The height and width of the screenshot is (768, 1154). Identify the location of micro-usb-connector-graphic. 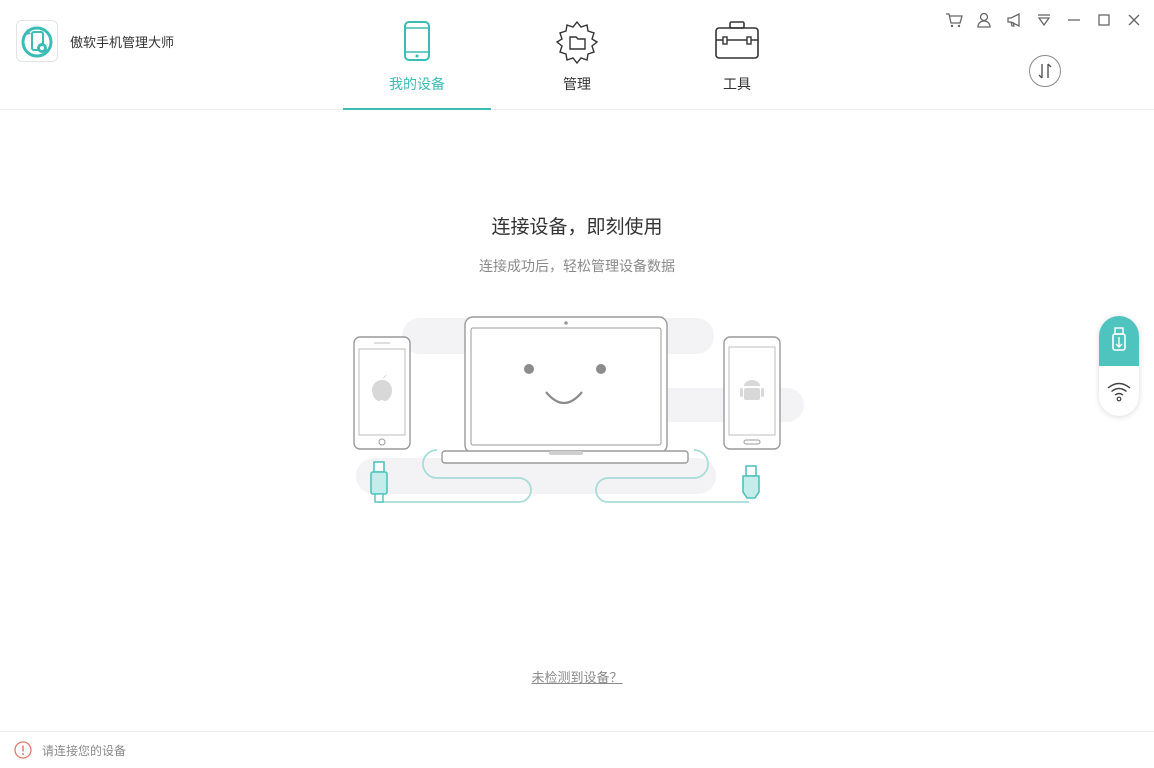
(751, 482).